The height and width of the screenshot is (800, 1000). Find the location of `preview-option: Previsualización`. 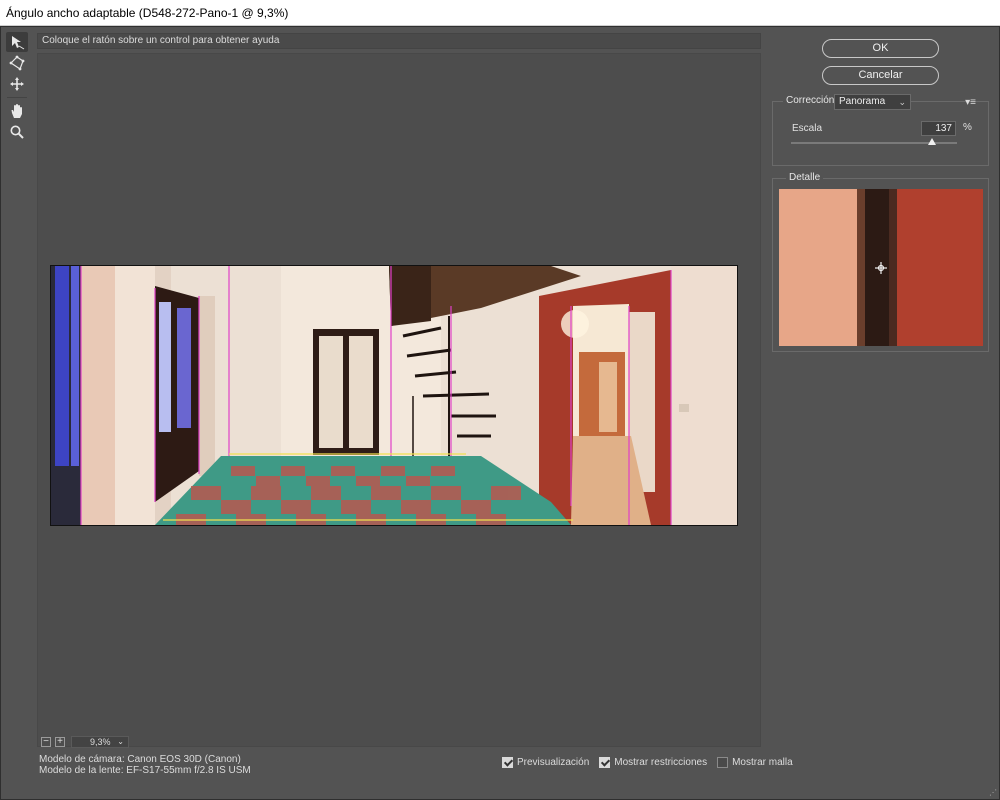

preview-option: Previsualización is located at coordinates (545, 762).